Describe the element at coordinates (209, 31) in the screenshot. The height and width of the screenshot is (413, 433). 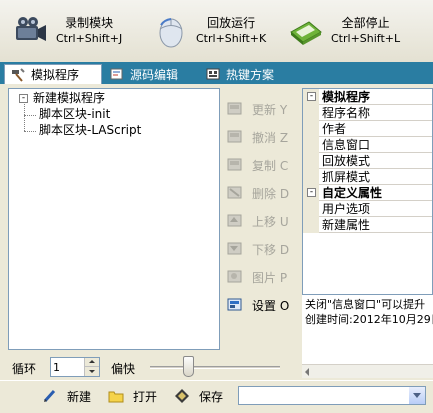
I see `playback-run-button: 回放运行 Ctrl+Shift+K` at that location.